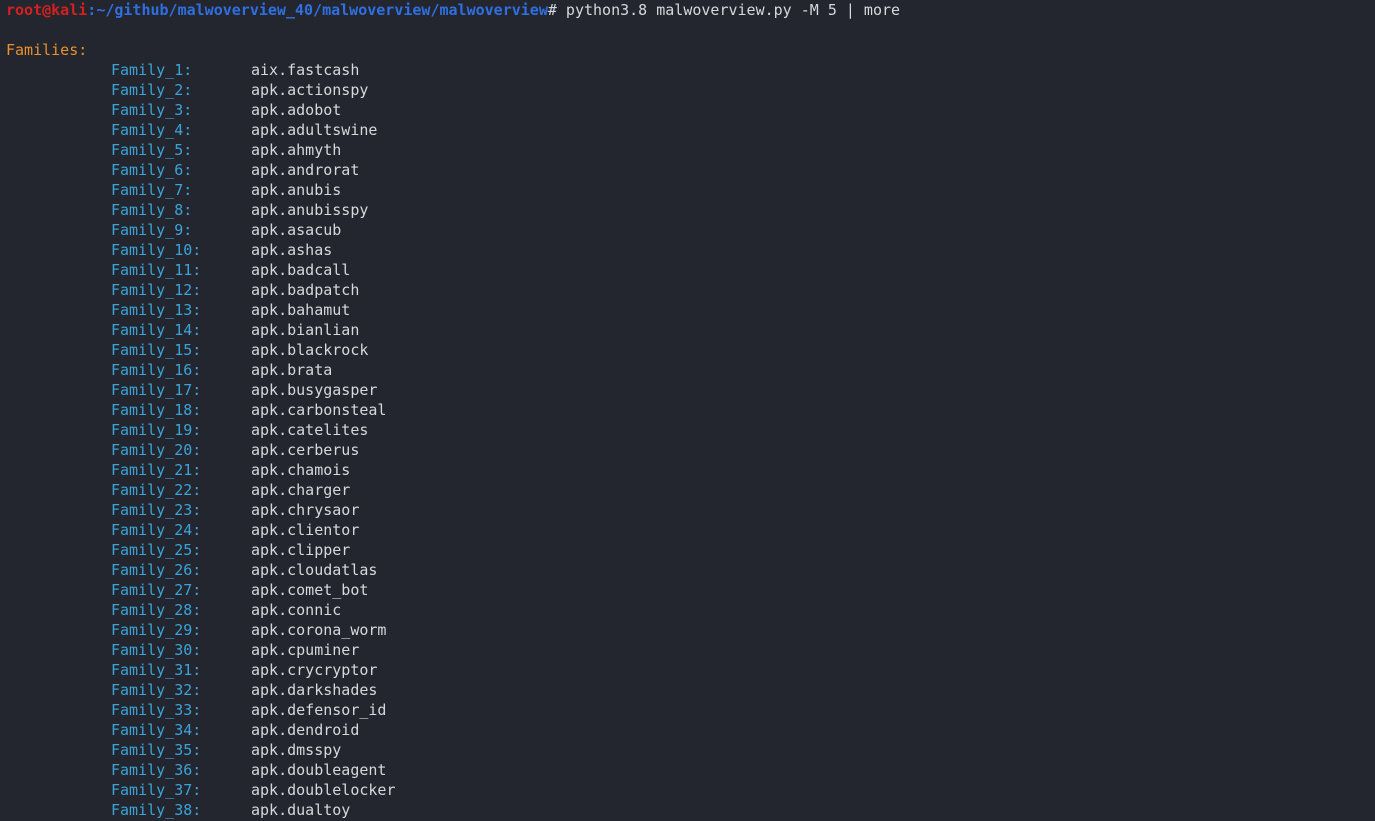  I want to click on family-row: Family_32: apk.darkshades, so click(687, 690).